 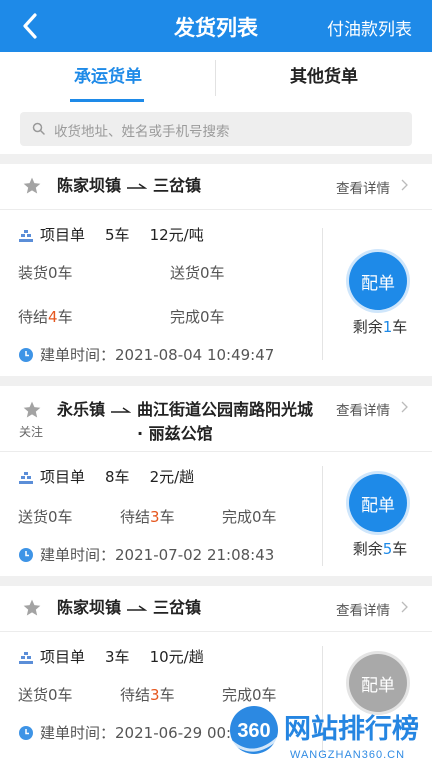 What do you see at coordinates (111, 234) in the screenshot?
I see `order-summary: 项目单 5车 12元/吨` at bounding box center [111, 234].